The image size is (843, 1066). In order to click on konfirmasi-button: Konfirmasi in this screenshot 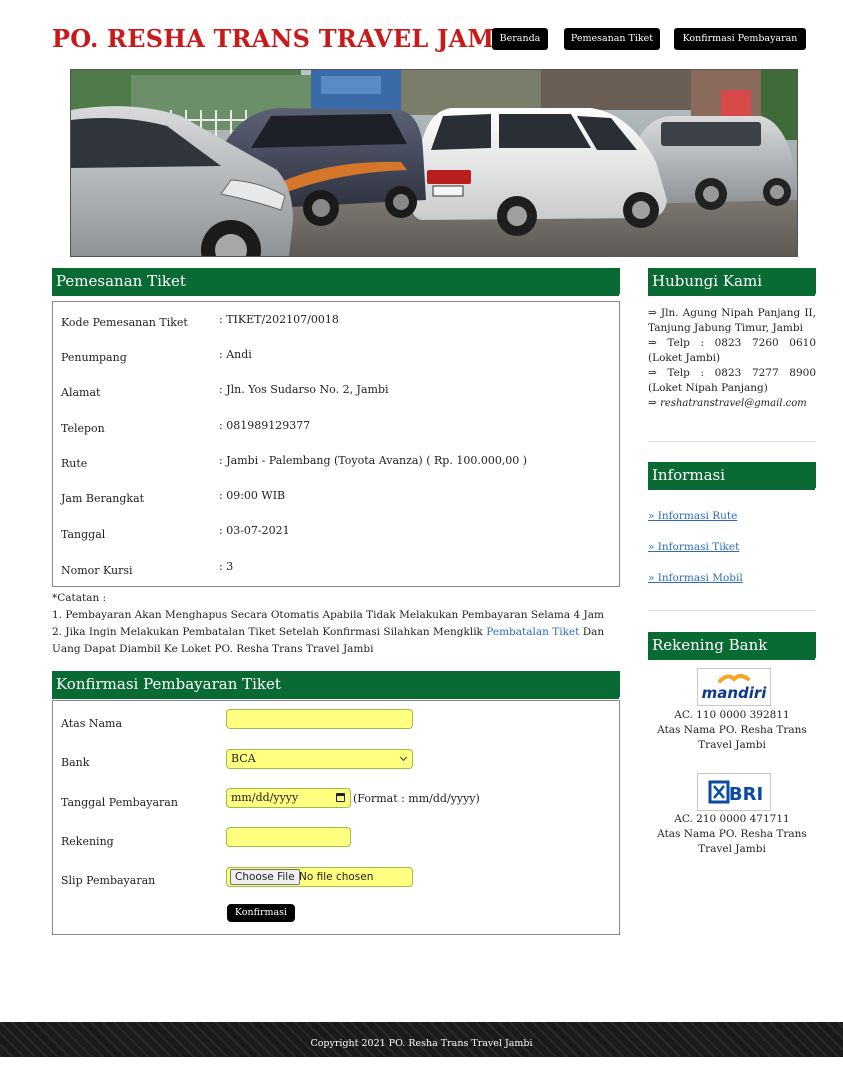, I will do `click(261, 913)`.